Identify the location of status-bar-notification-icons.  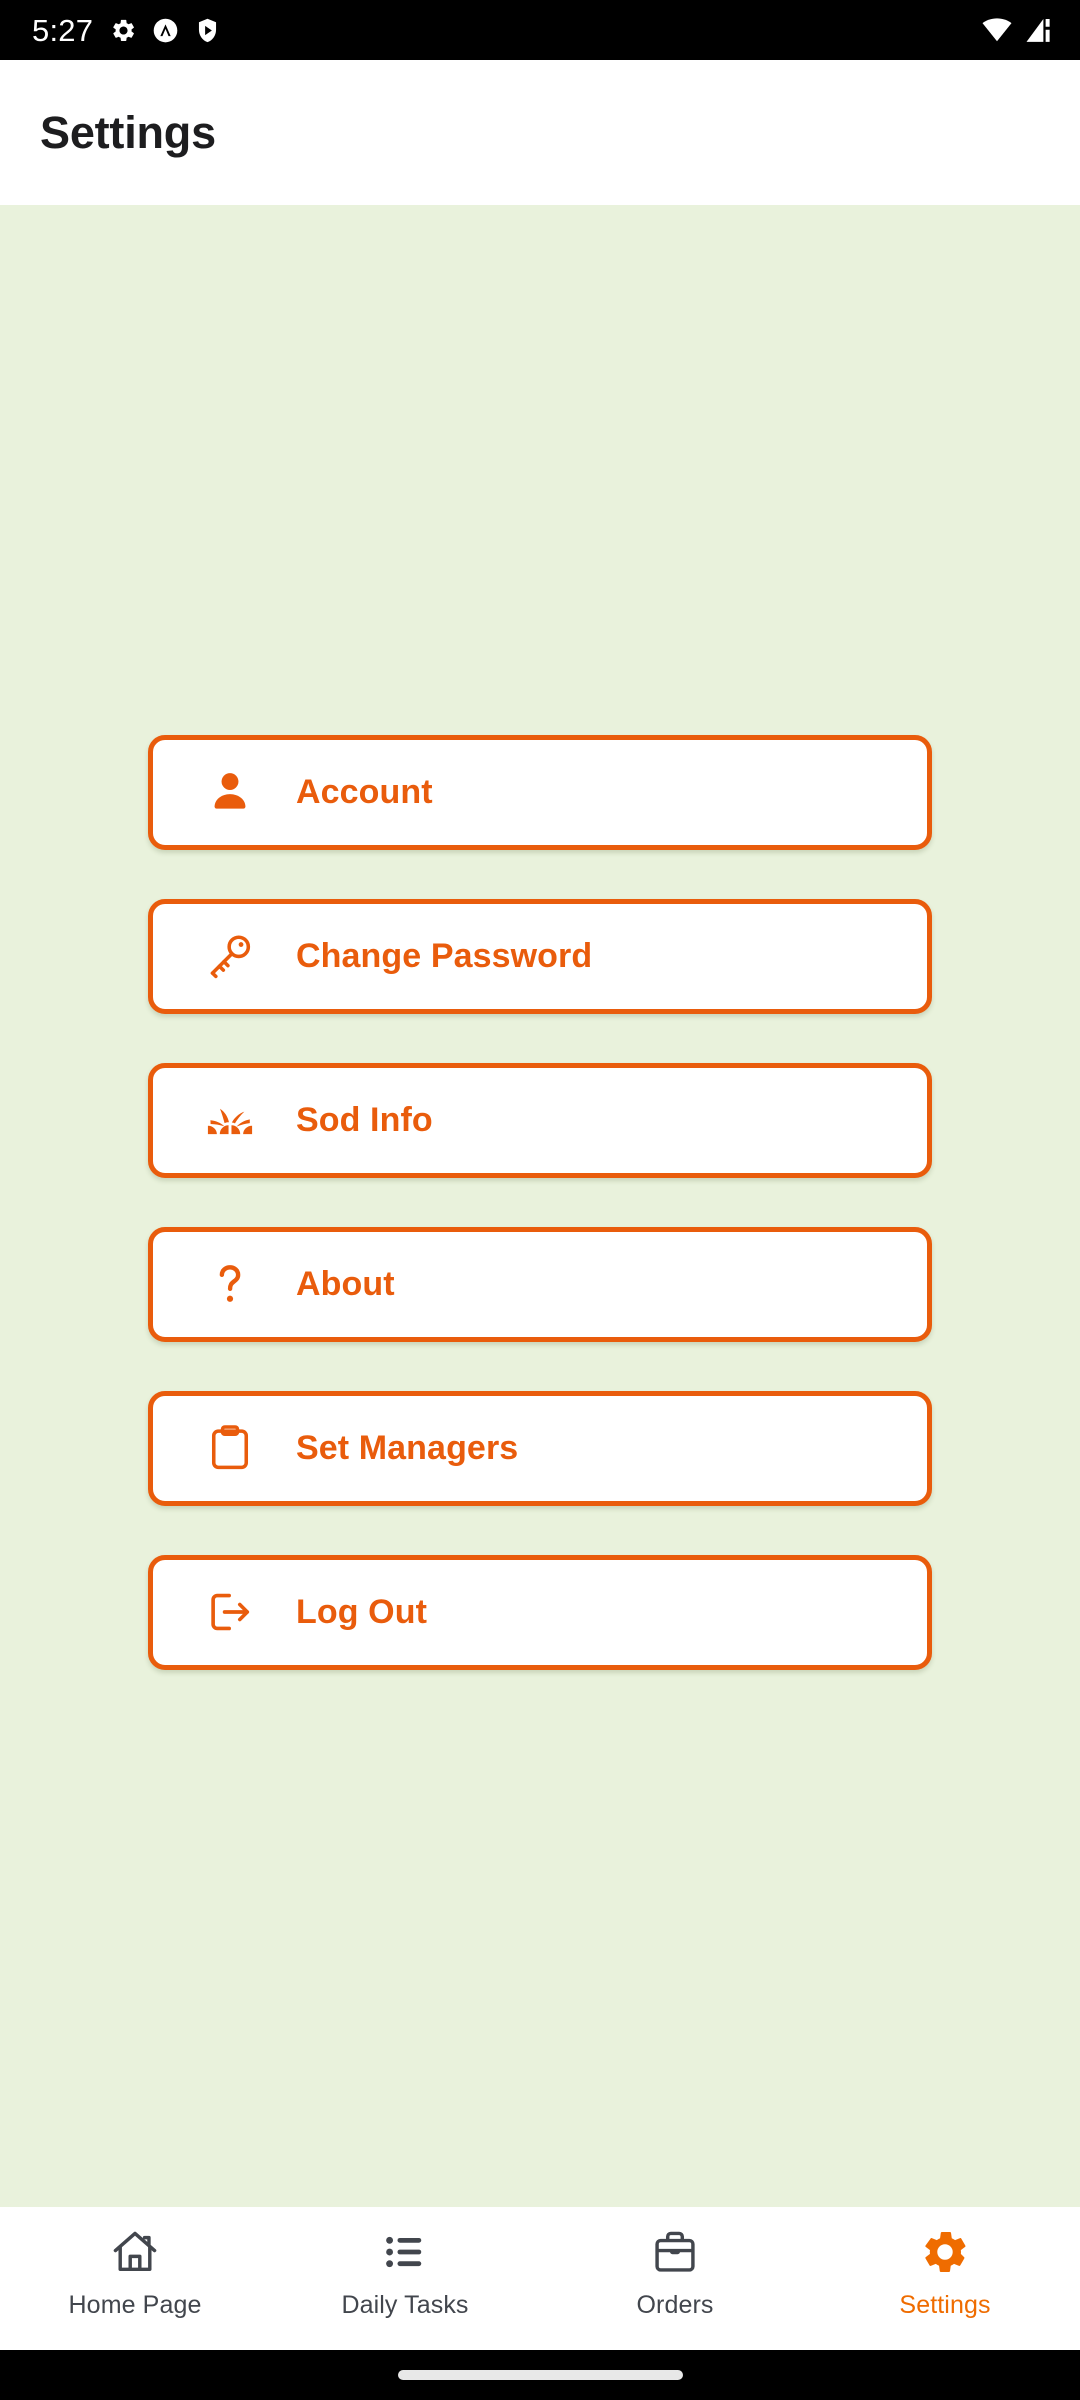
(165, 30).